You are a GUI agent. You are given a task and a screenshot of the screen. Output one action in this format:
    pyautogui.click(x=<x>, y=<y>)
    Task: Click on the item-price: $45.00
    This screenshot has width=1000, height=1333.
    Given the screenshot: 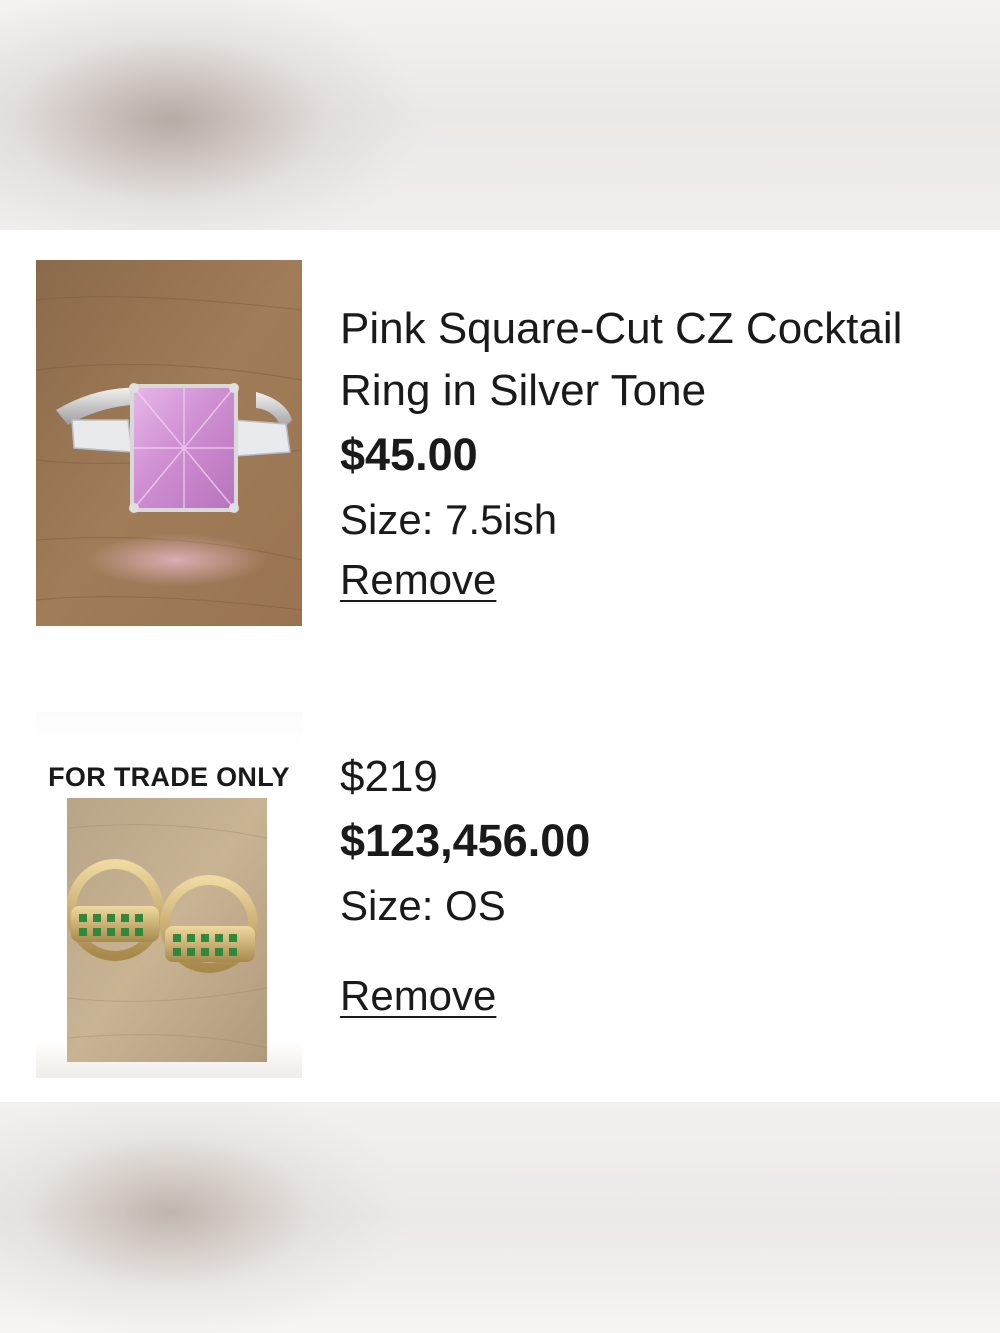 What is the action you would take?
    pyautogui.click(x=409, y=454)
    